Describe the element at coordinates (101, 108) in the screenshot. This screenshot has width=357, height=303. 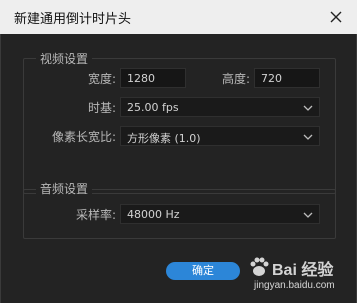
I see `timebase-label: 时基:` at that location.